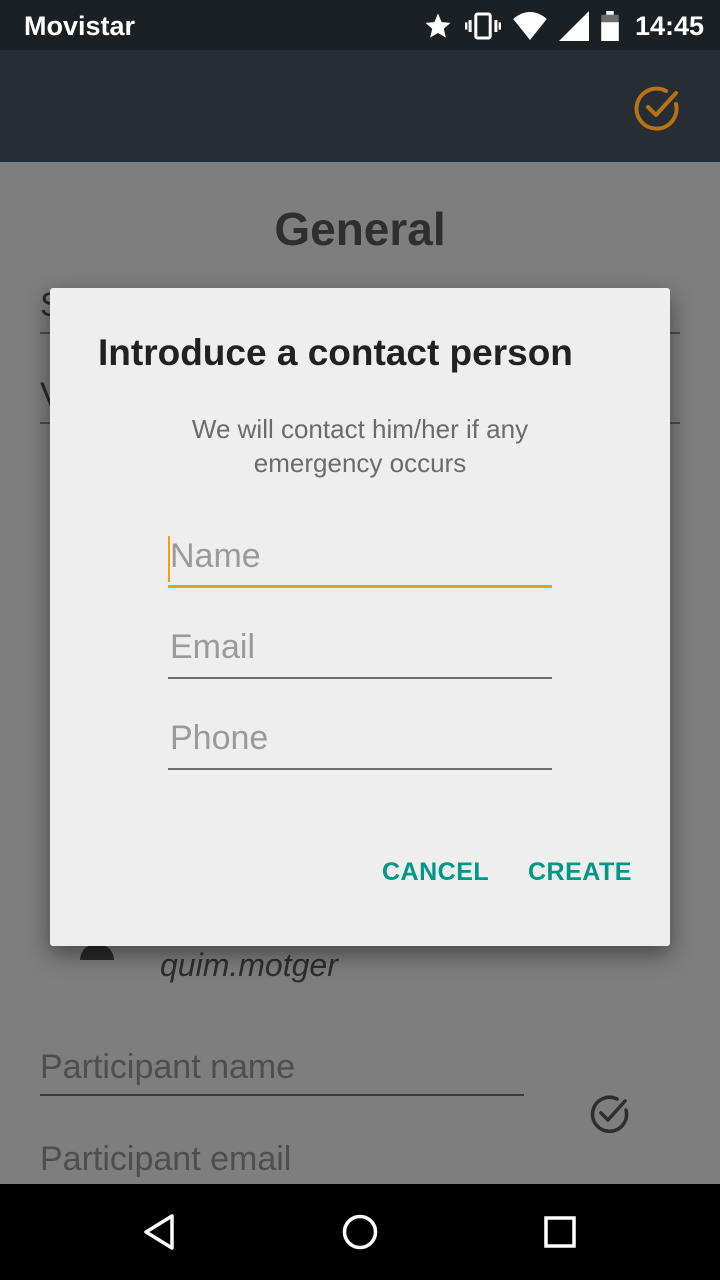 Image resolution: width=720 pixels, height=1280 pixels. Describe the element at coordinates (167, 1067) in the screenshot. I see `participant-name-input: Participant name` at that location.